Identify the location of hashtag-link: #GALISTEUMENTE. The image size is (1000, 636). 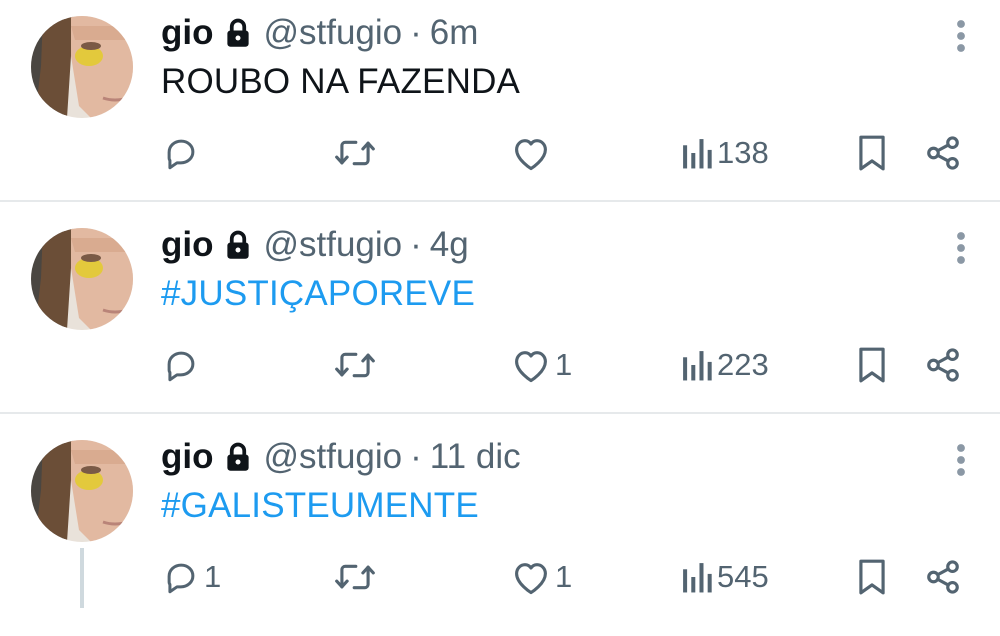
(320, 506).